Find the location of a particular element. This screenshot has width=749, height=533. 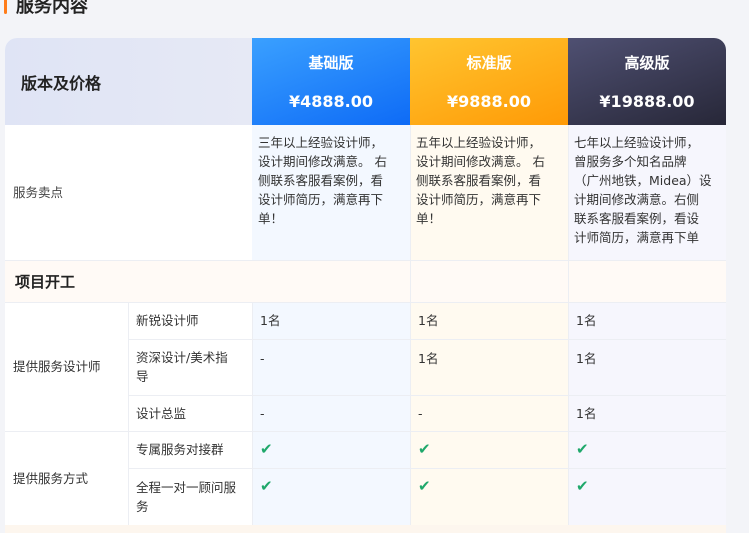

plan-pro-header: 高级版 ¥19888.00 is located at coordinates (647, 81).